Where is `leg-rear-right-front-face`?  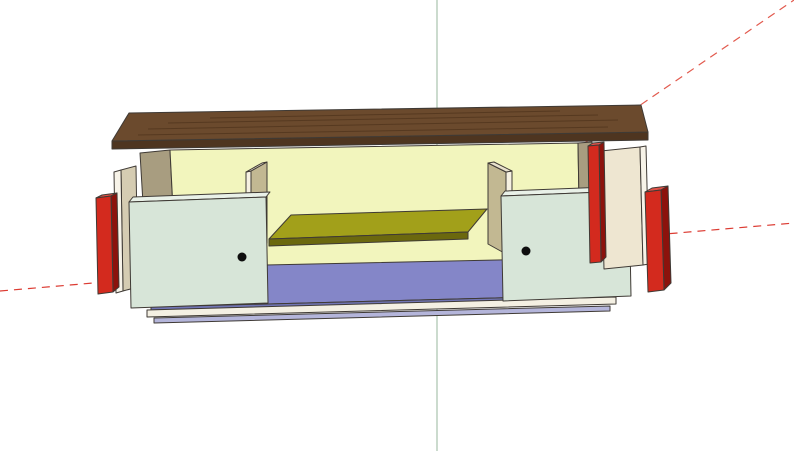
leg-rear-right-front-face is located at coordinates (594, 204).